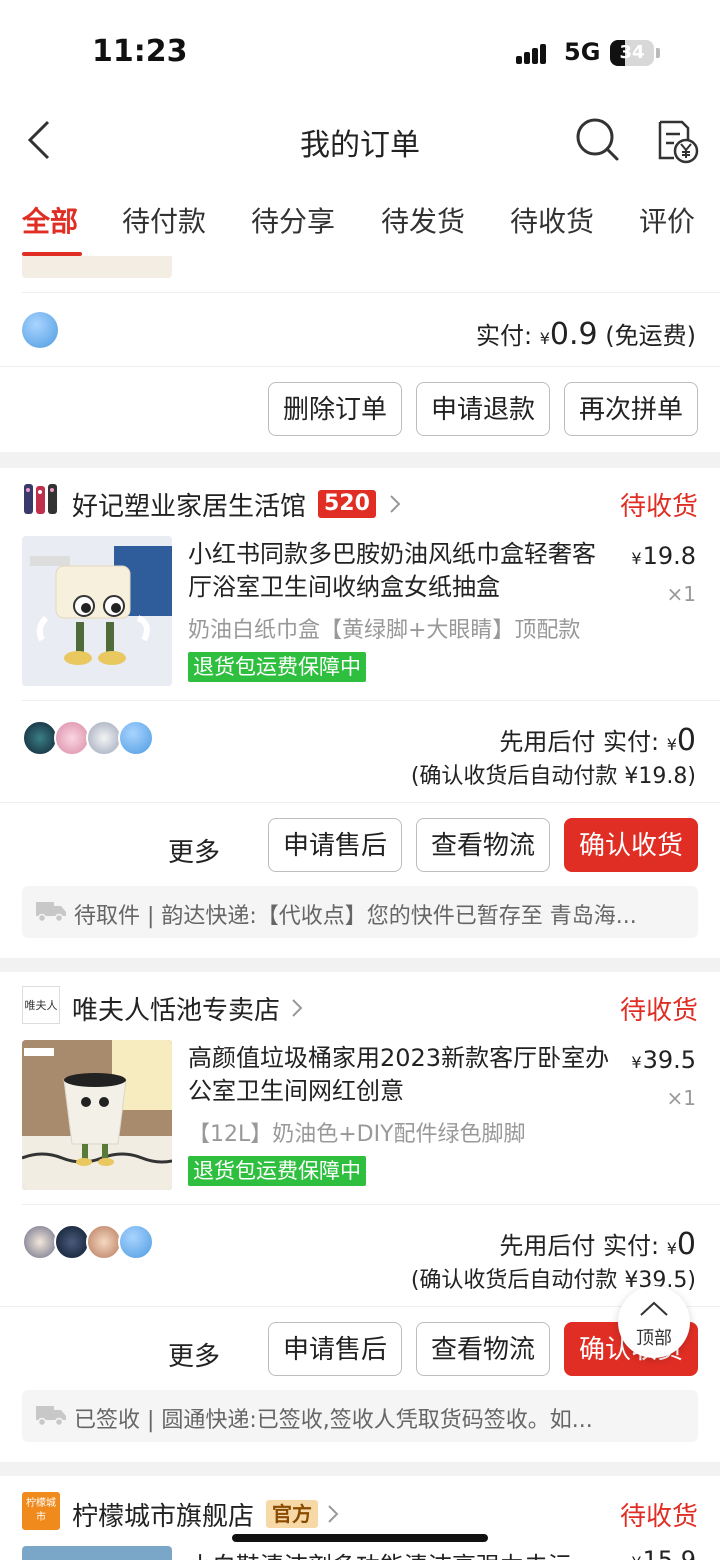  I want to click on price-amount: 15.9, so click(669, 1553).